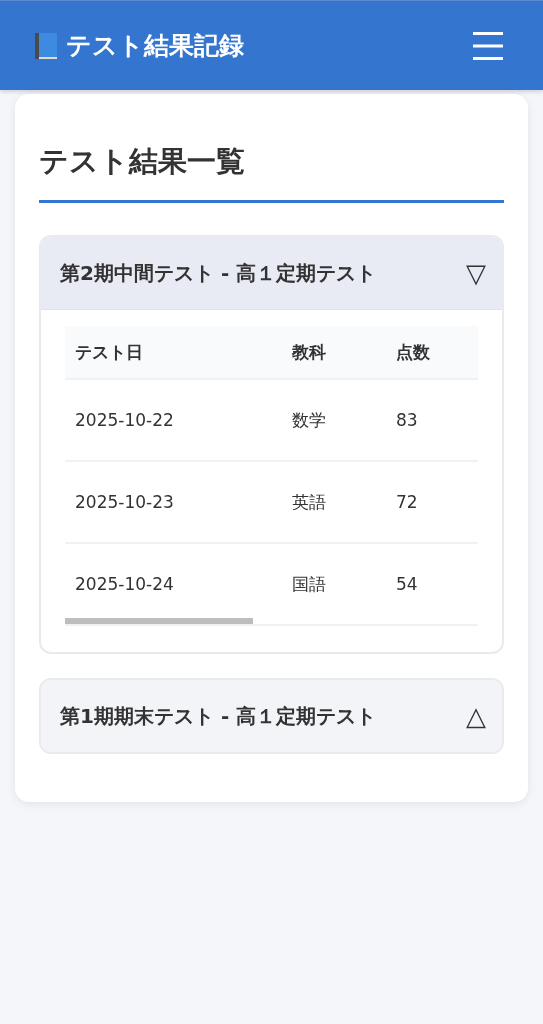  Describe the element at coordinates (476, 716) in the screenshot. I see `toggle-arrow: △` at that location.